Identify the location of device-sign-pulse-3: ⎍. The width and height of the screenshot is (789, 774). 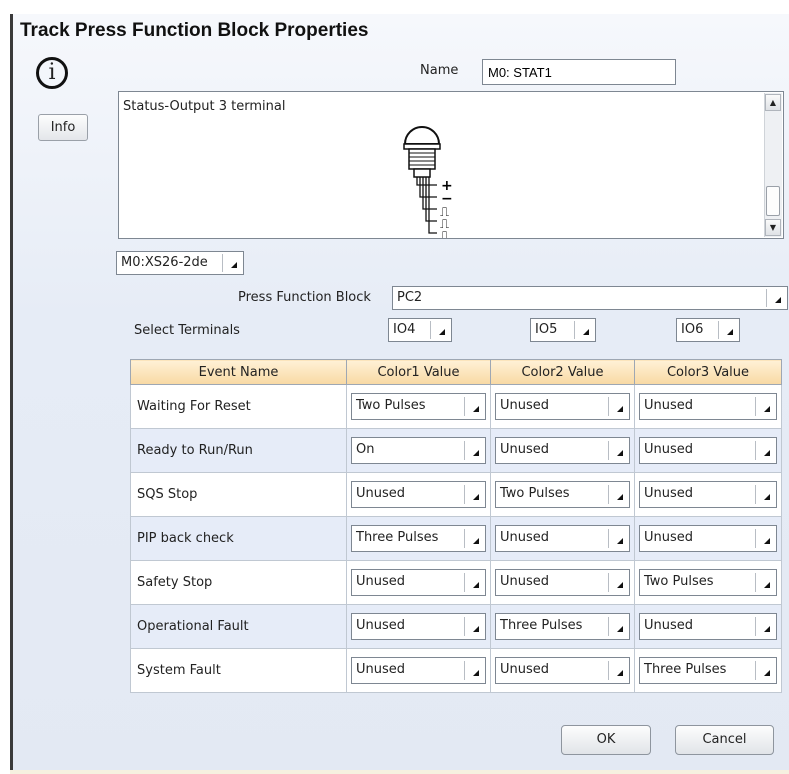
(444, 233).